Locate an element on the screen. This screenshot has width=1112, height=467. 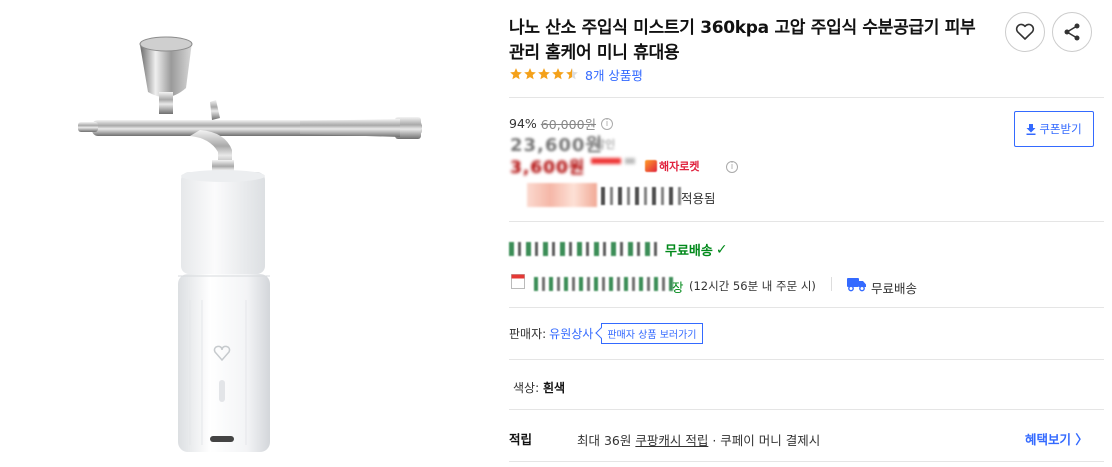
rating-row: 8개 상품평 is located at coordinates (576, 74).